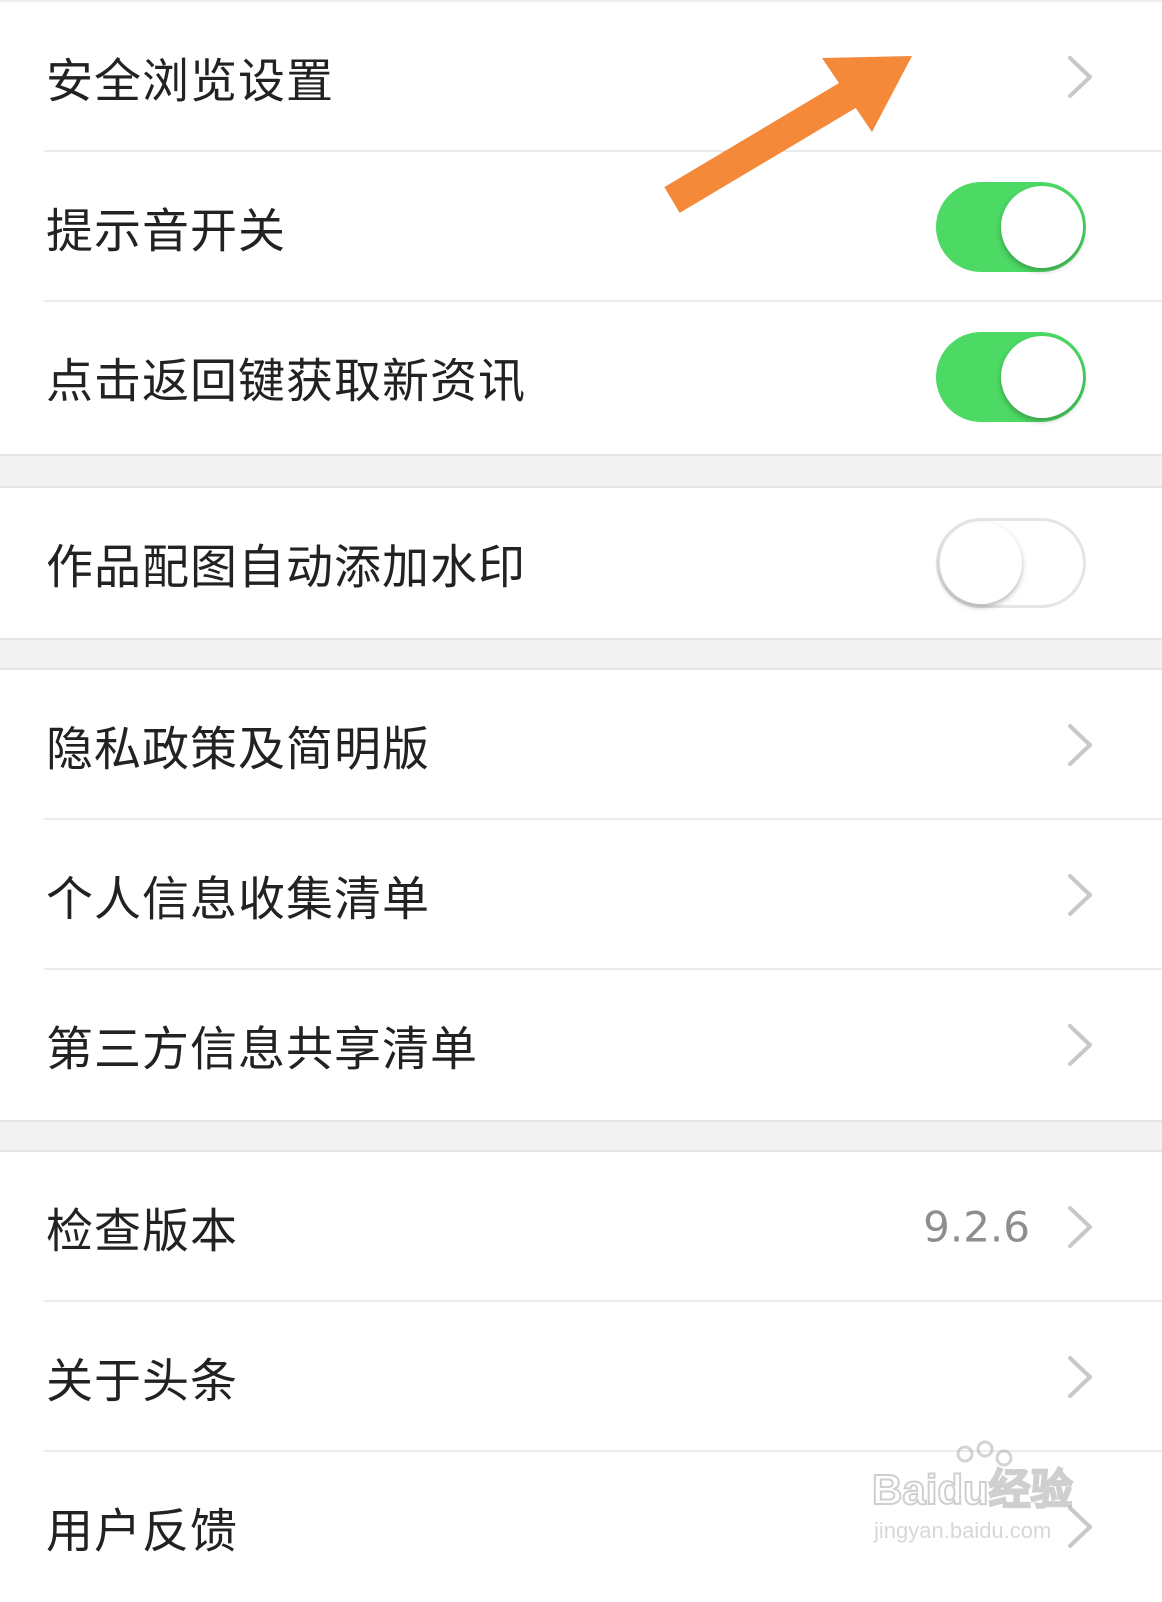 The image size is (1162, 1602). What do you see at coordinates (286, 568) in the screenshot?
I see `row-label: 作品配图自动添加水印` at bounding box center [286, 568].